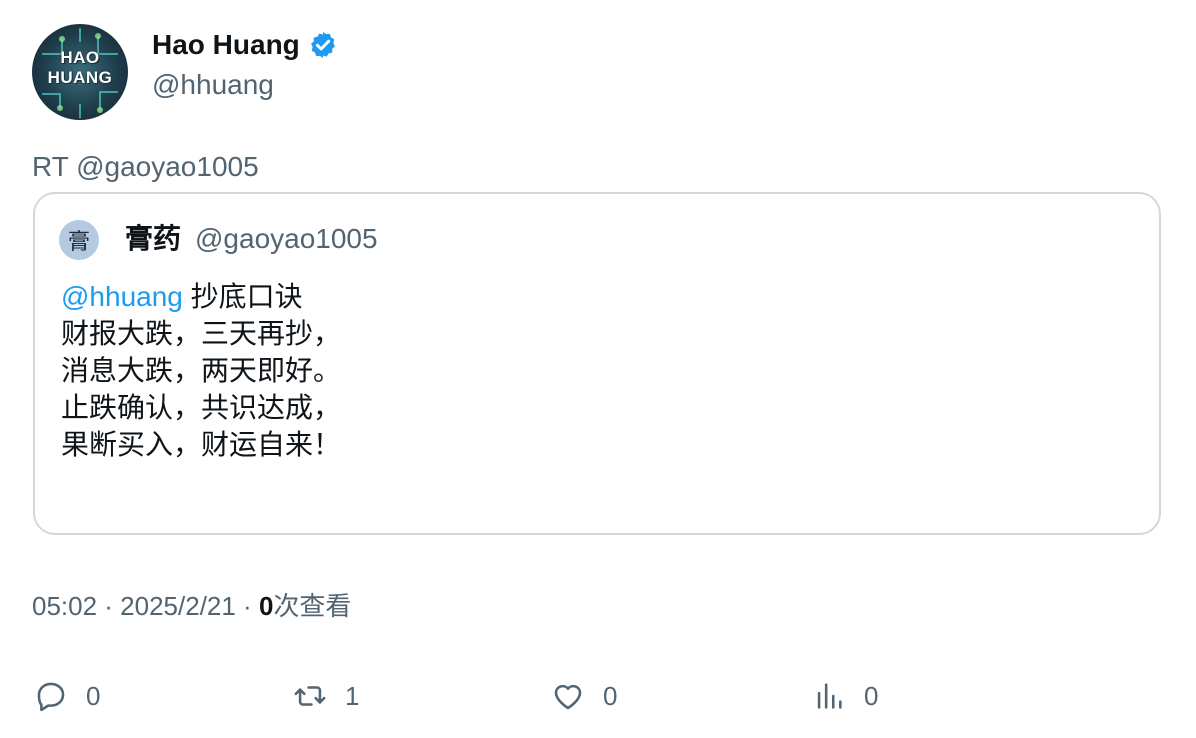 The width and height of the screenshot is (1196, 738). Describe the element at coordinates (310, 696) in the screenshot. I see `retweet-icon` at that location.